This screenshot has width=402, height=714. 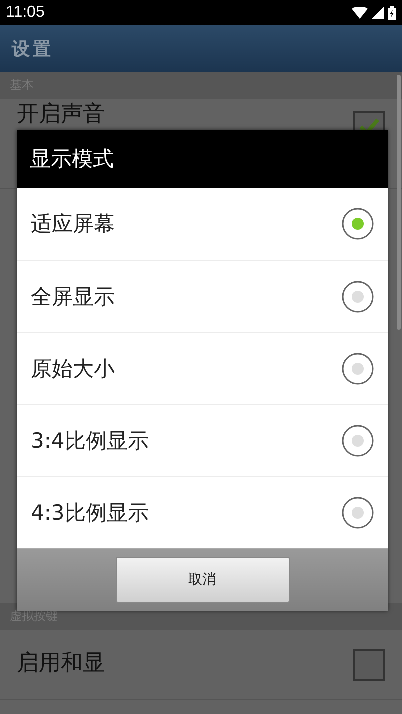 What do you see at coordinates (73, 297) in the screenshot?
I see `option-label: 全屏显示` at bounding box center [73, 297].